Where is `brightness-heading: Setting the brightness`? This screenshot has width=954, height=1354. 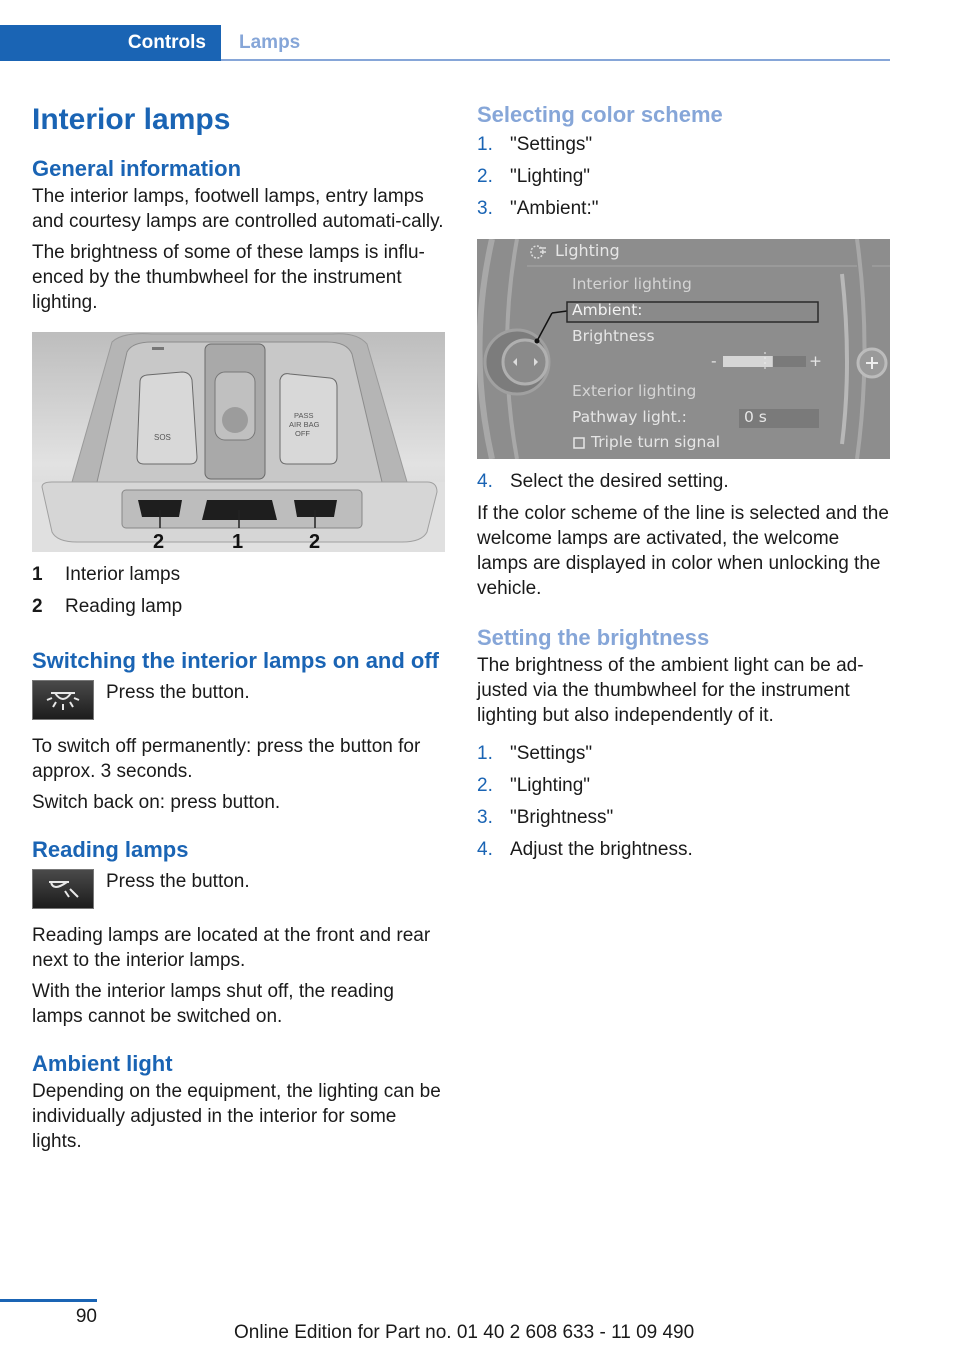
brightness-heading: Setting the brightness is located at coordinates (593, 637).